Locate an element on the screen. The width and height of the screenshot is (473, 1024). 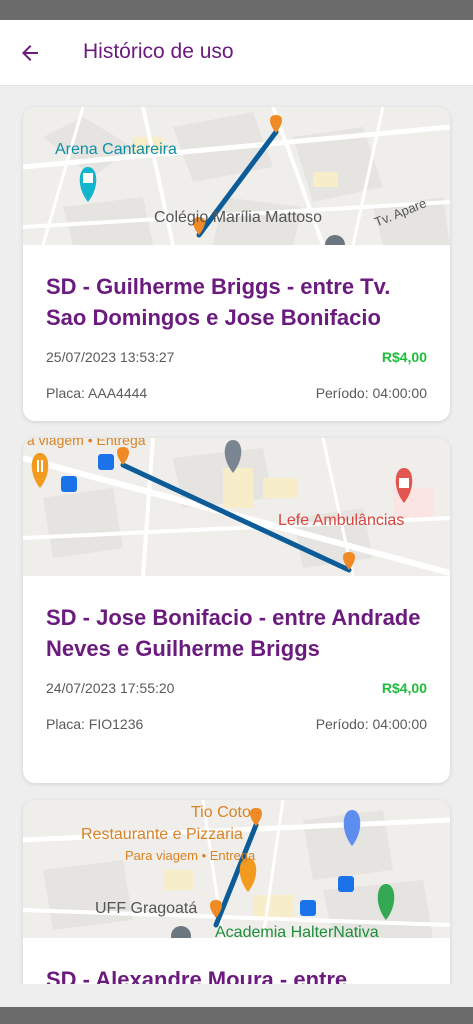
map-label: Restaurante e Pizzaria is located at coordinates (162, 834).